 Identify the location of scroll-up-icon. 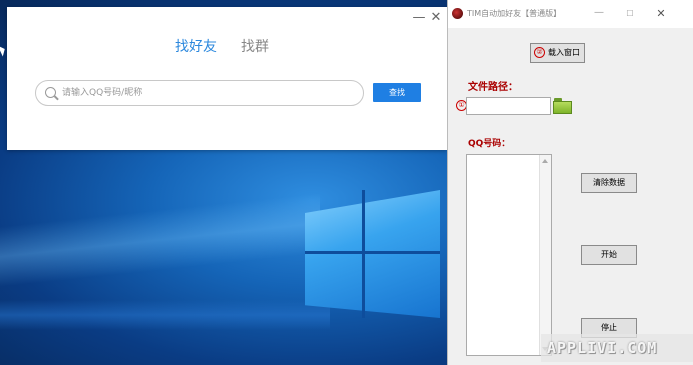
(545, 161).